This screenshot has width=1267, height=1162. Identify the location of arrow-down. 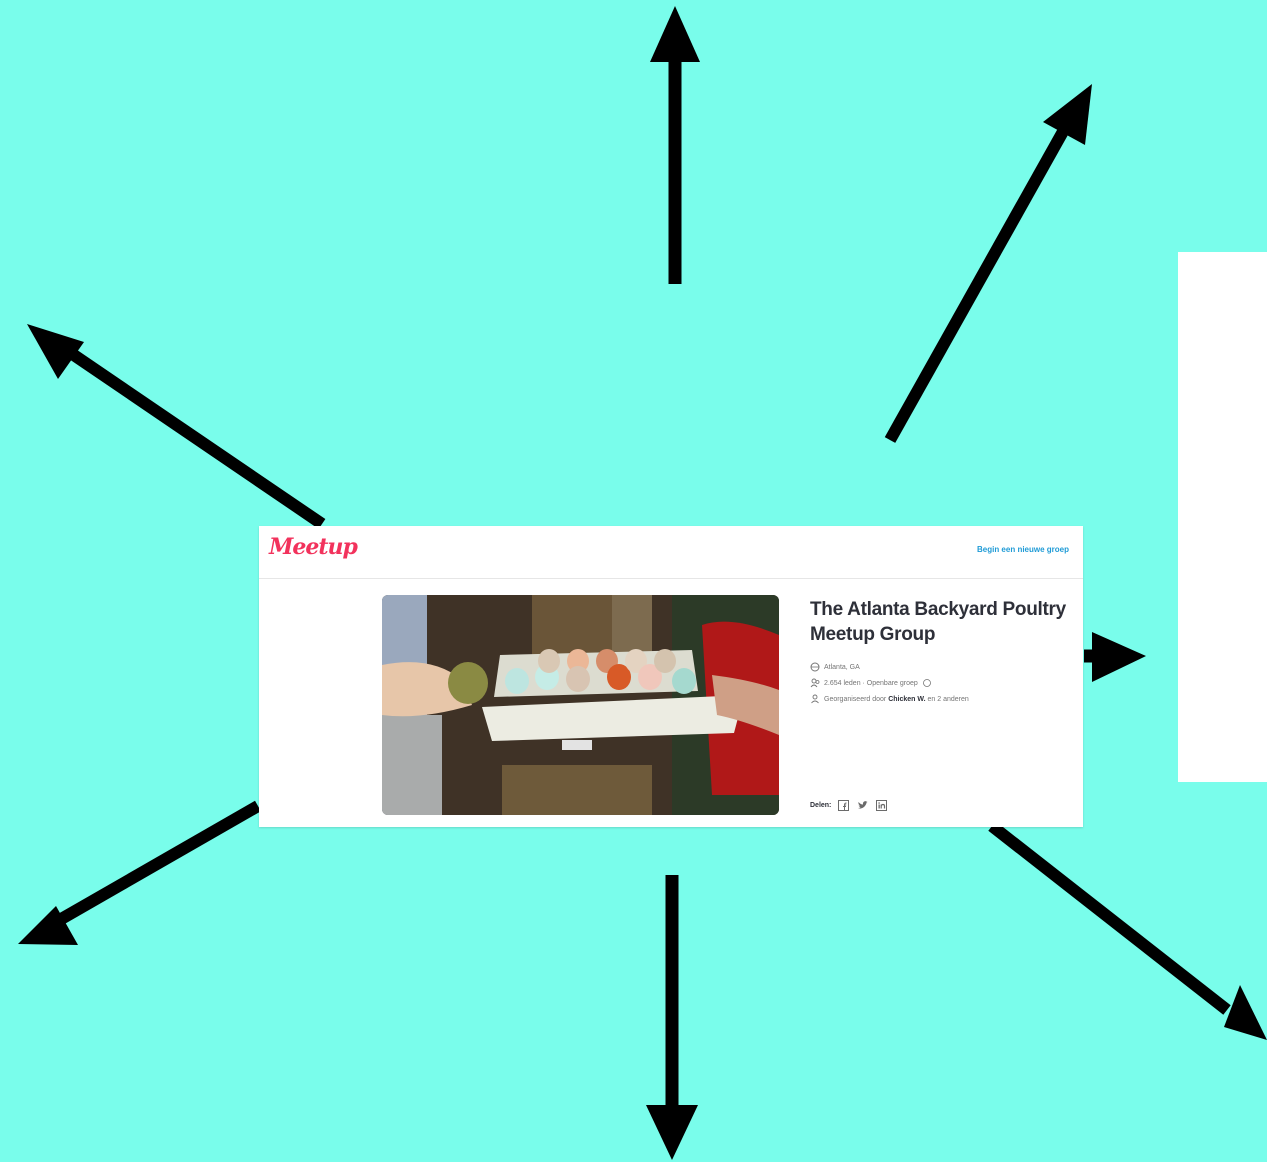
(672, 1017).